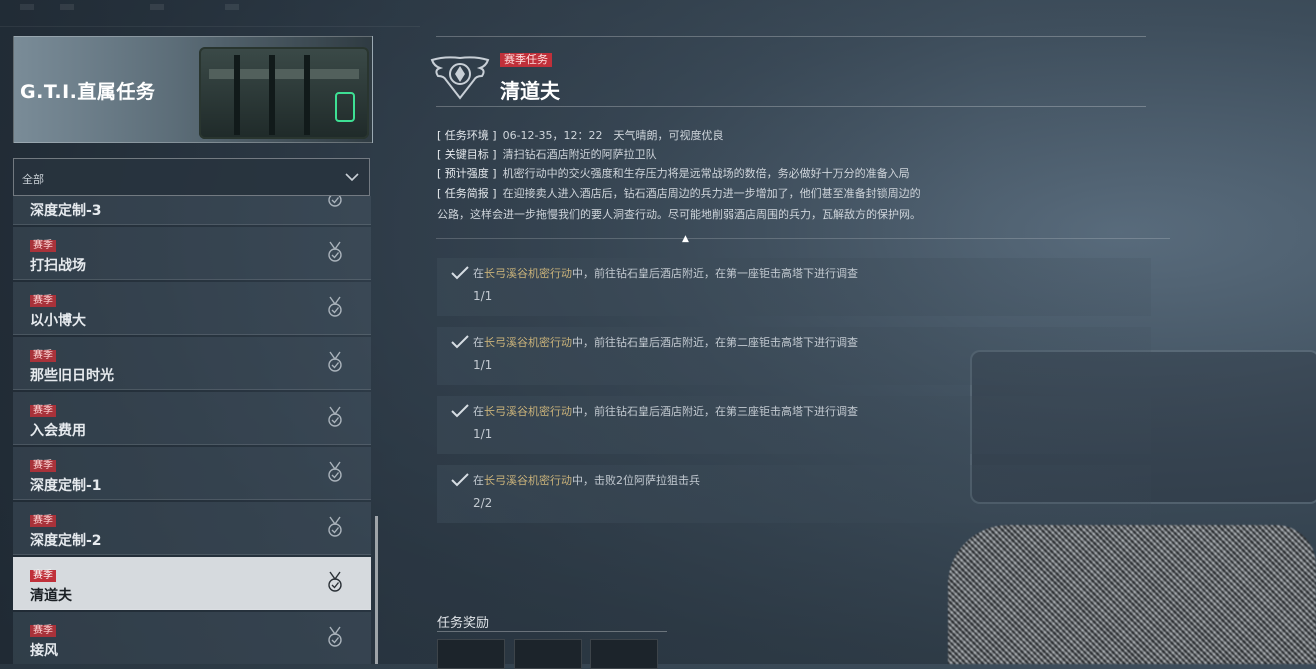  I want to click on info-key-target: [ 关键目标 ] 清扫钻石酒店附近的阿萨拉卫队, so click(547, 154).